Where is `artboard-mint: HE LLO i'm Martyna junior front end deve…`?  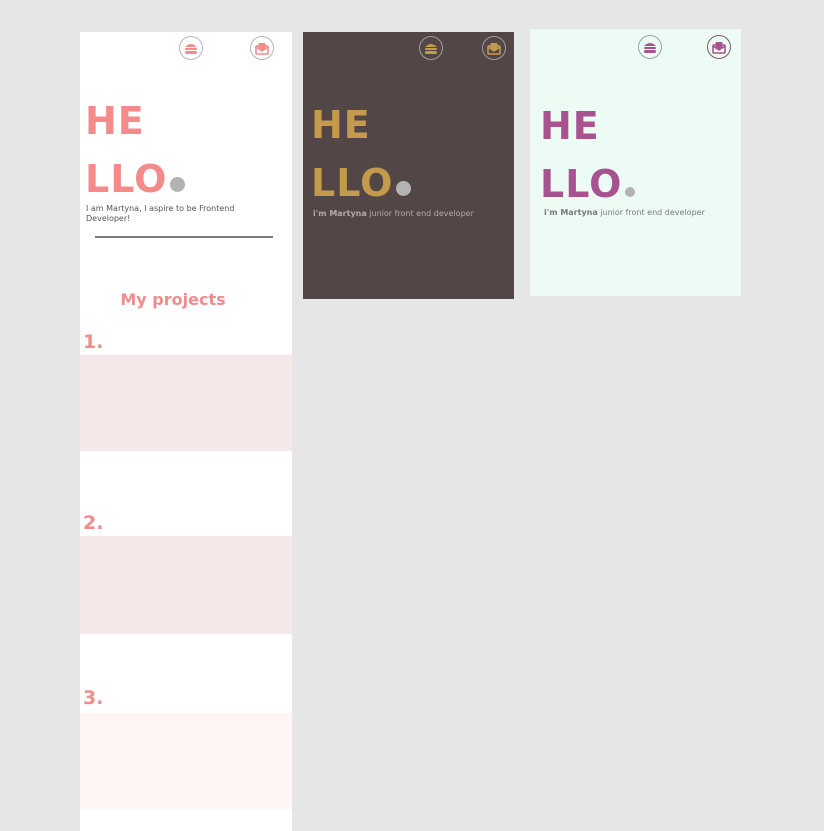
artboard-mint: HE LLO i'm Martyna junior front end deve… is located at coordinates (635, 162).